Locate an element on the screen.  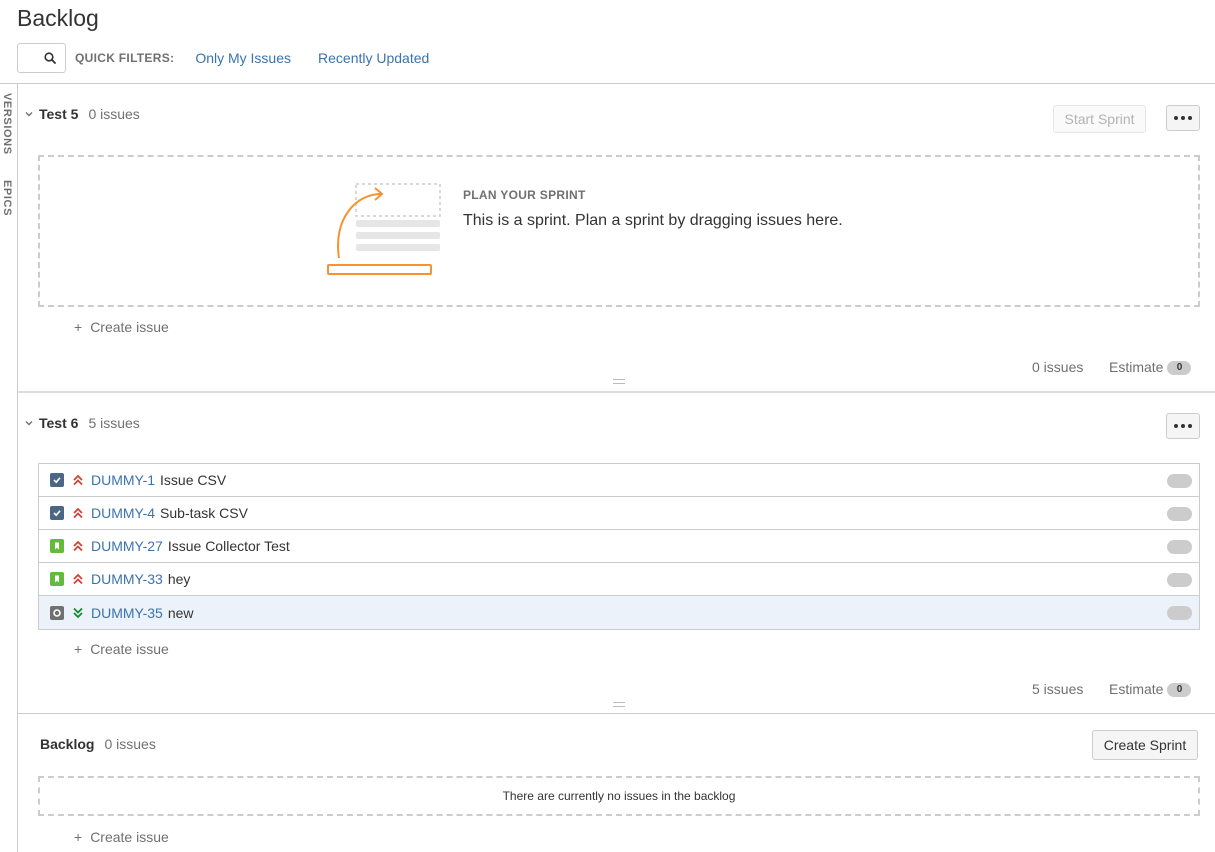
issue-summary: hey is located at coordinates (179, 579).